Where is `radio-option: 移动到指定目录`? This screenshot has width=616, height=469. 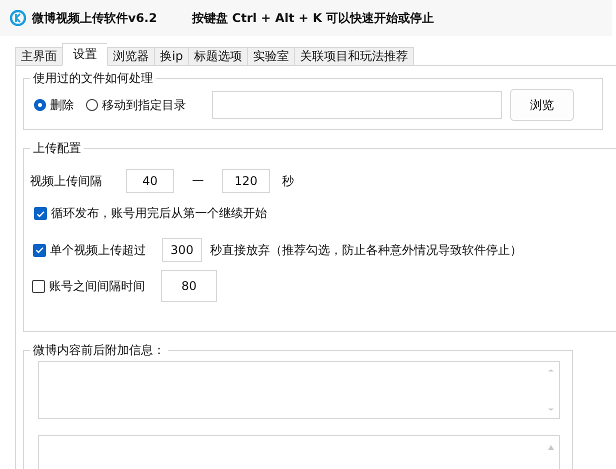 radio-option: 移动到指定目录 is located at coordinates (136, 105).